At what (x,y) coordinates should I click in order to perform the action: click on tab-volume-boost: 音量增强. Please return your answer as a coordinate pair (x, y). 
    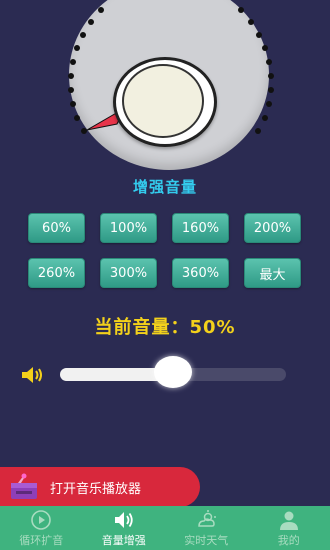
    Looking at the image, I should click on (124, 528).